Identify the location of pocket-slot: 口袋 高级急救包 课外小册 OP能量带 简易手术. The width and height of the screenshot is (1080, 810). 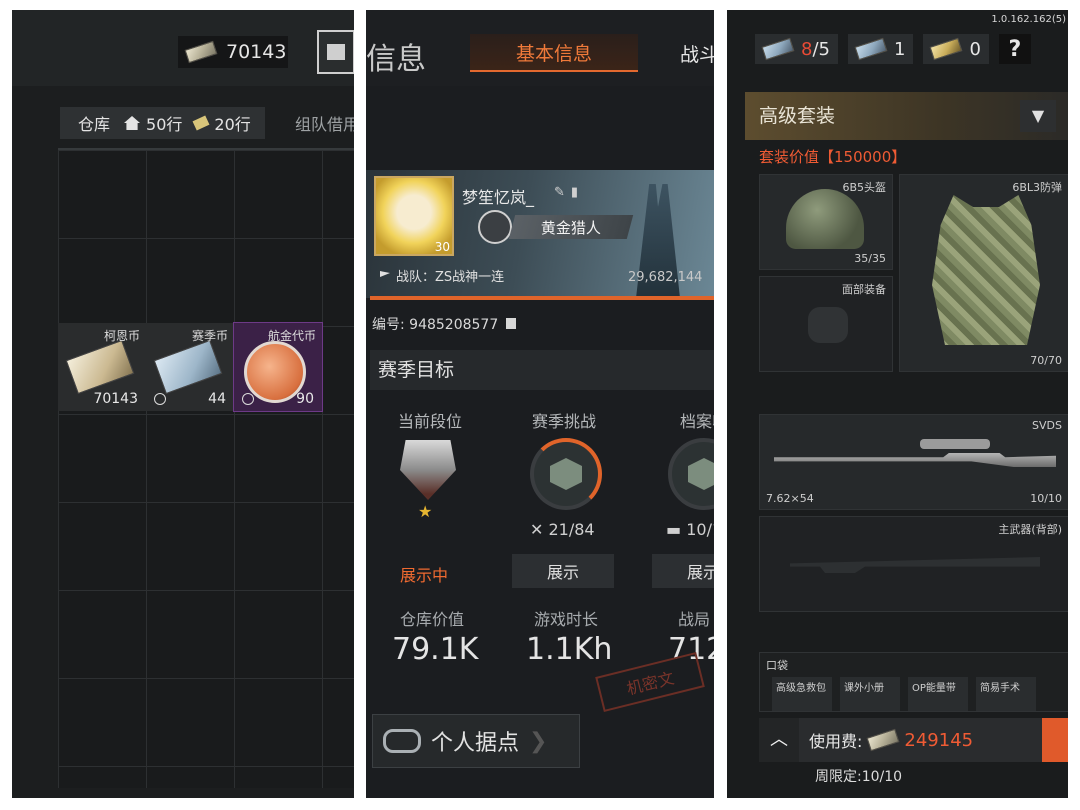
(913, 682).